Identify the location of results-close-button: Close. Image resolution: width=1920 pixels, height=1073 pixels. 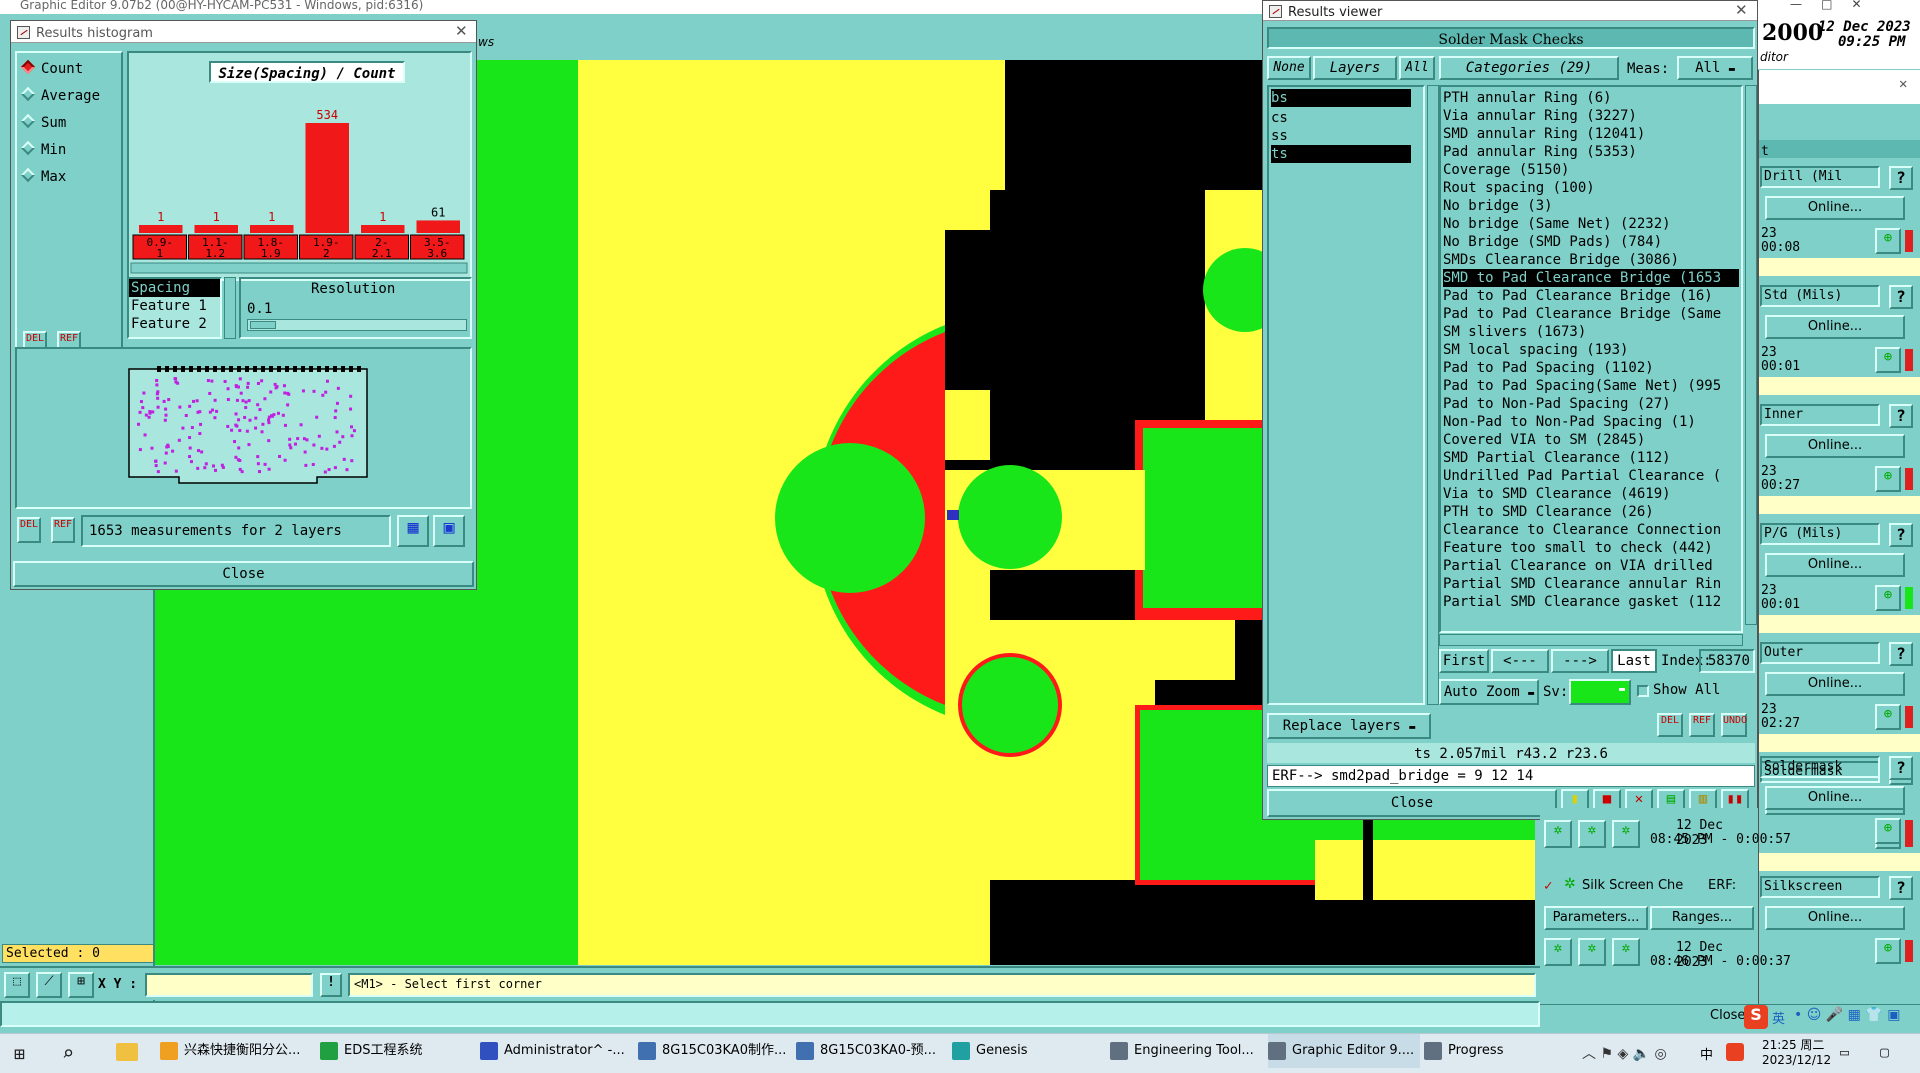
(1412, 803).